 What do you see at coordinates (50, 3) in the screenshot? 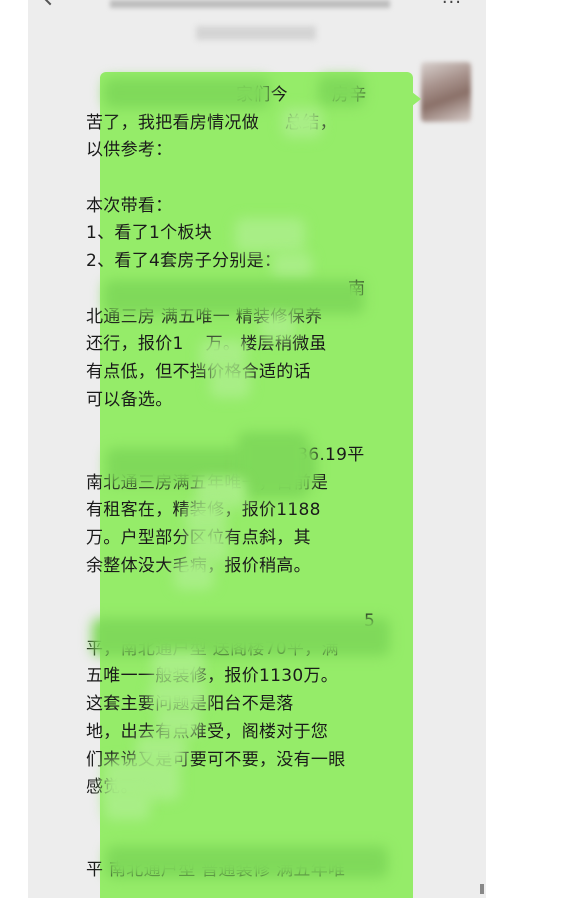
I see `back-arrow-icon` at bounding box center [50, 3].